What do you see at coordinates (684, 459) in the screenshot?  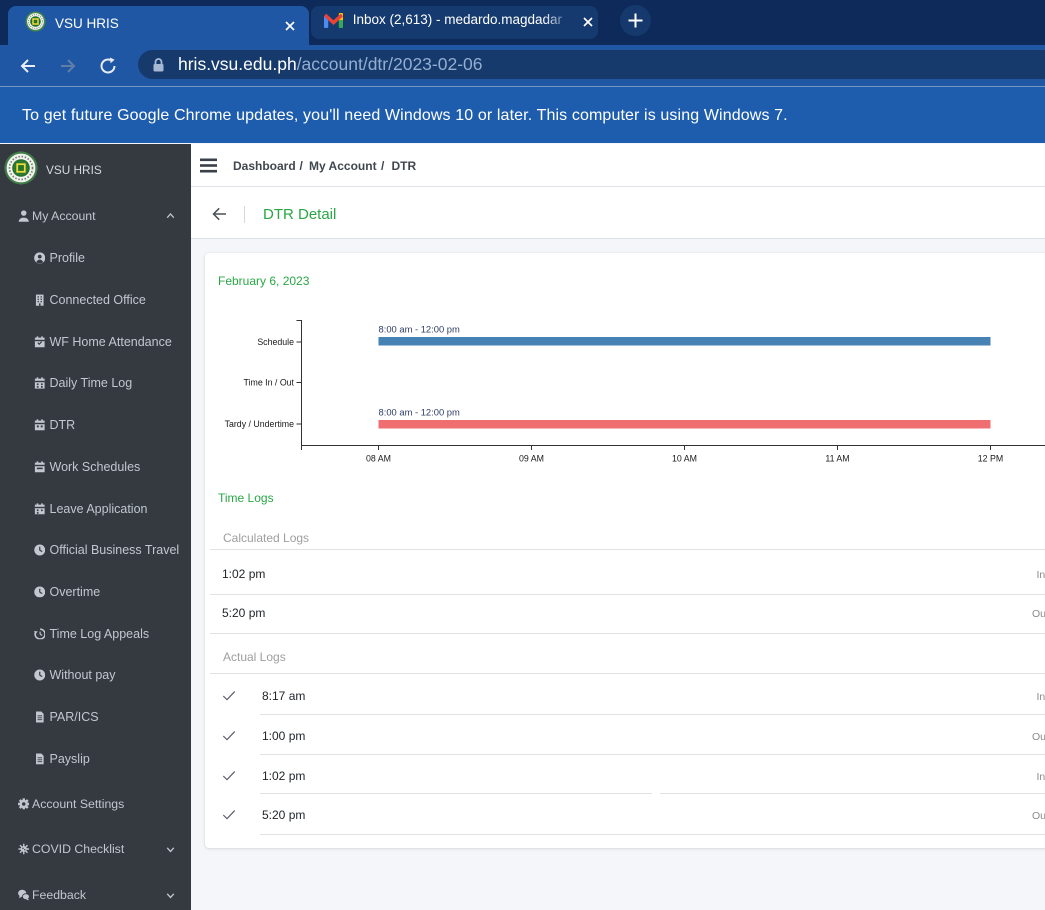 I see `svg-text: 10 AM` at bounding box center [684, 459].